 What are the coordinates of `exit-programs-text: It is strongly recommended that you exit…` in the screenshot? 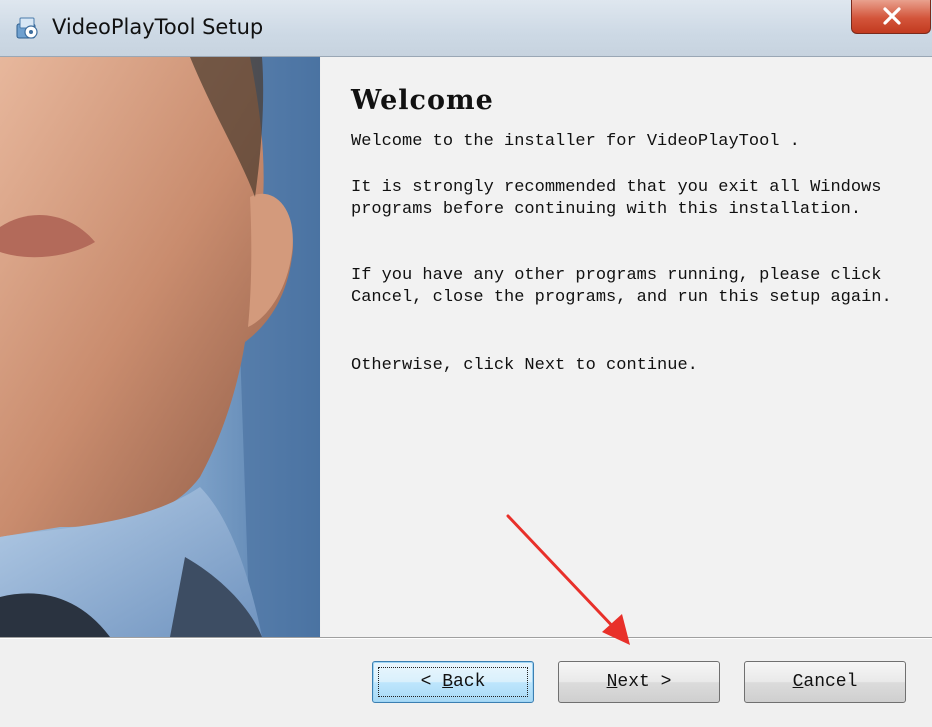 It's located at (616, 198).